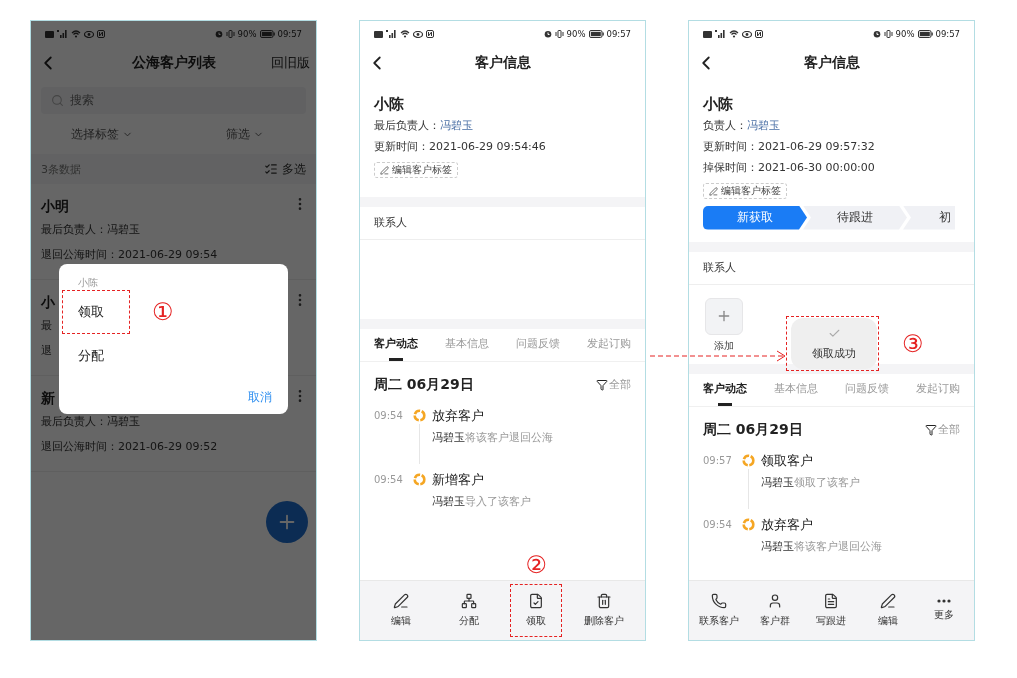 The width and height of the screenshot is (1017, 678). Describe the element at coordinates (390, 222) in the screenshot. I see `section-title: 联系人` at that location.